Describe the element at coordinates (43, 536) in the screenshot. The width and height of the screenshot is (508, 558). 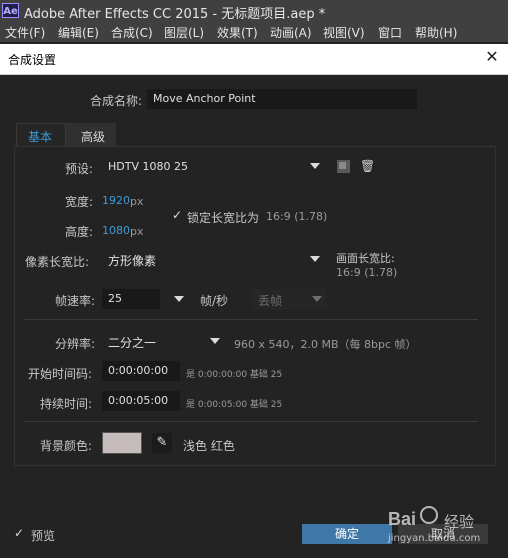
I see `preview-label: 预览` at that location.